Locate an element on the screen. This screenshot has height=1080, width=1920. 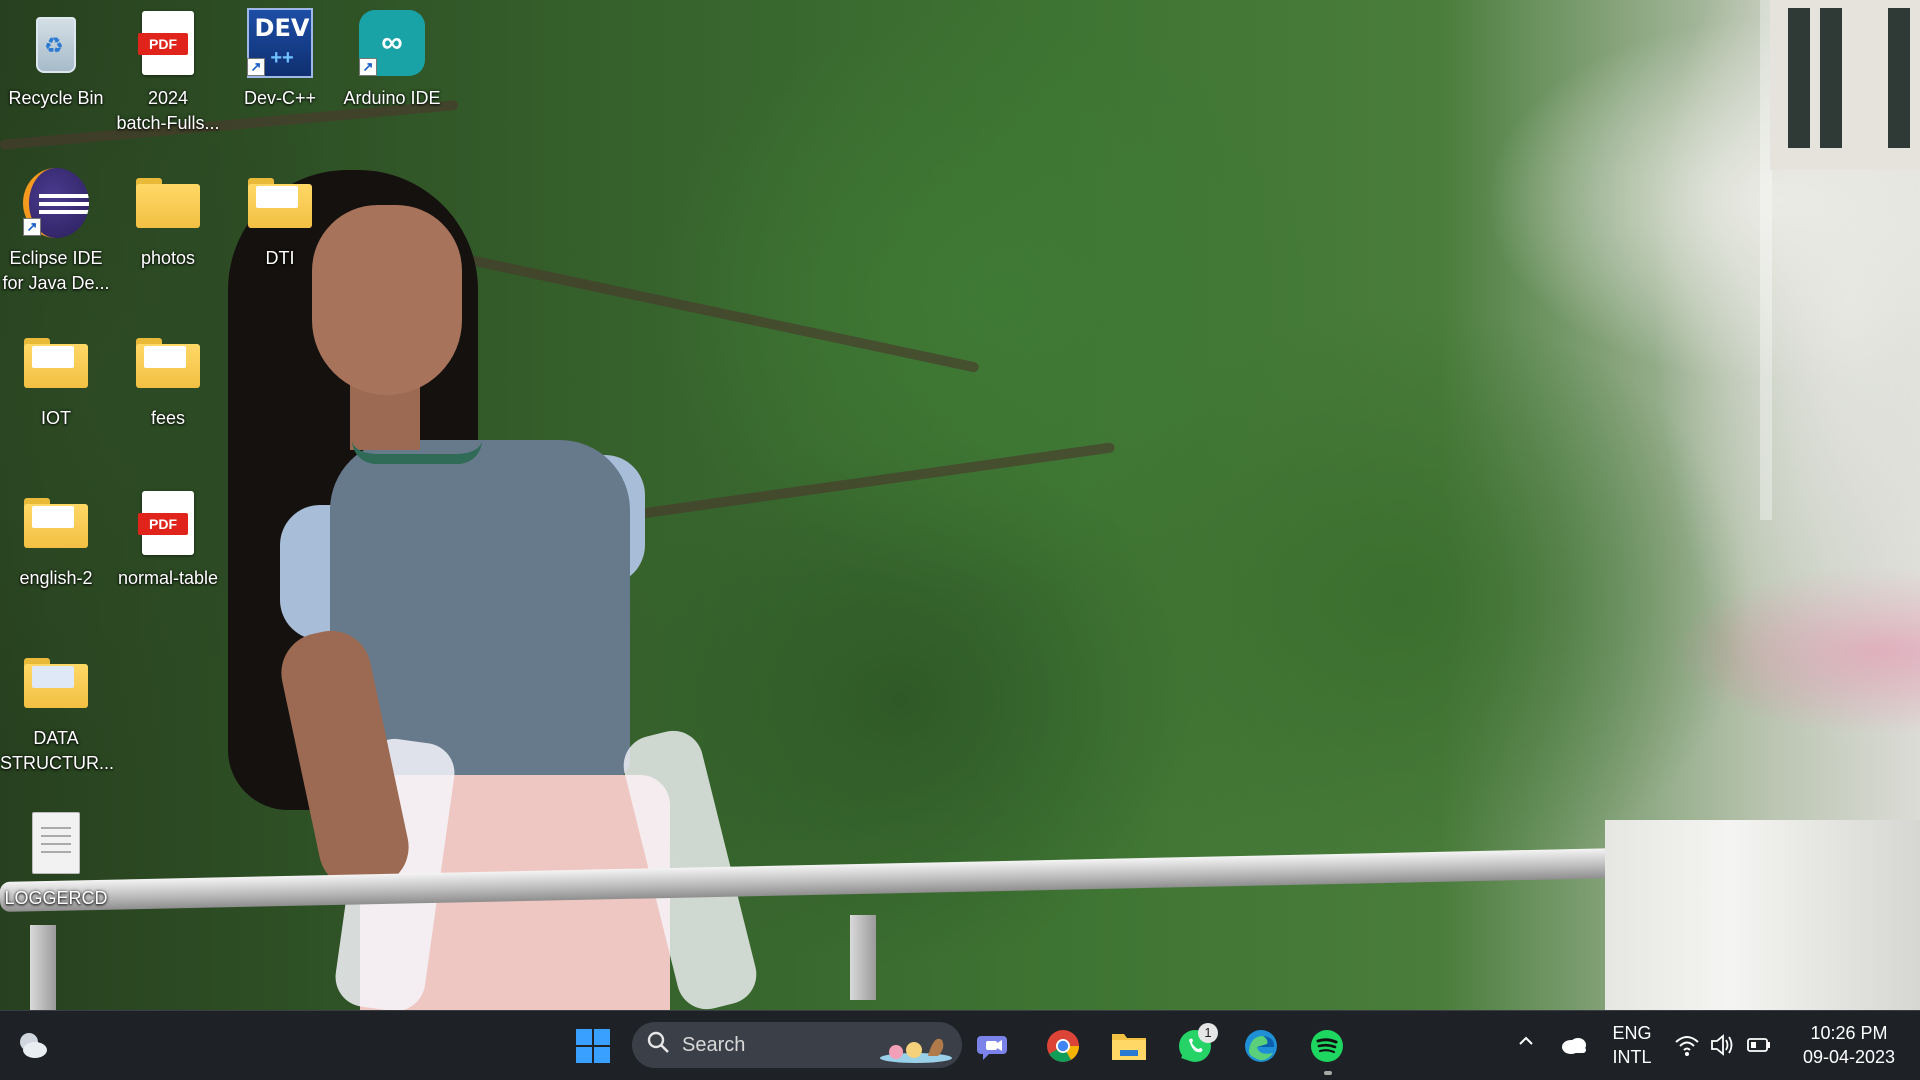
spotify-icon is located at coordinates (1327, 1046).